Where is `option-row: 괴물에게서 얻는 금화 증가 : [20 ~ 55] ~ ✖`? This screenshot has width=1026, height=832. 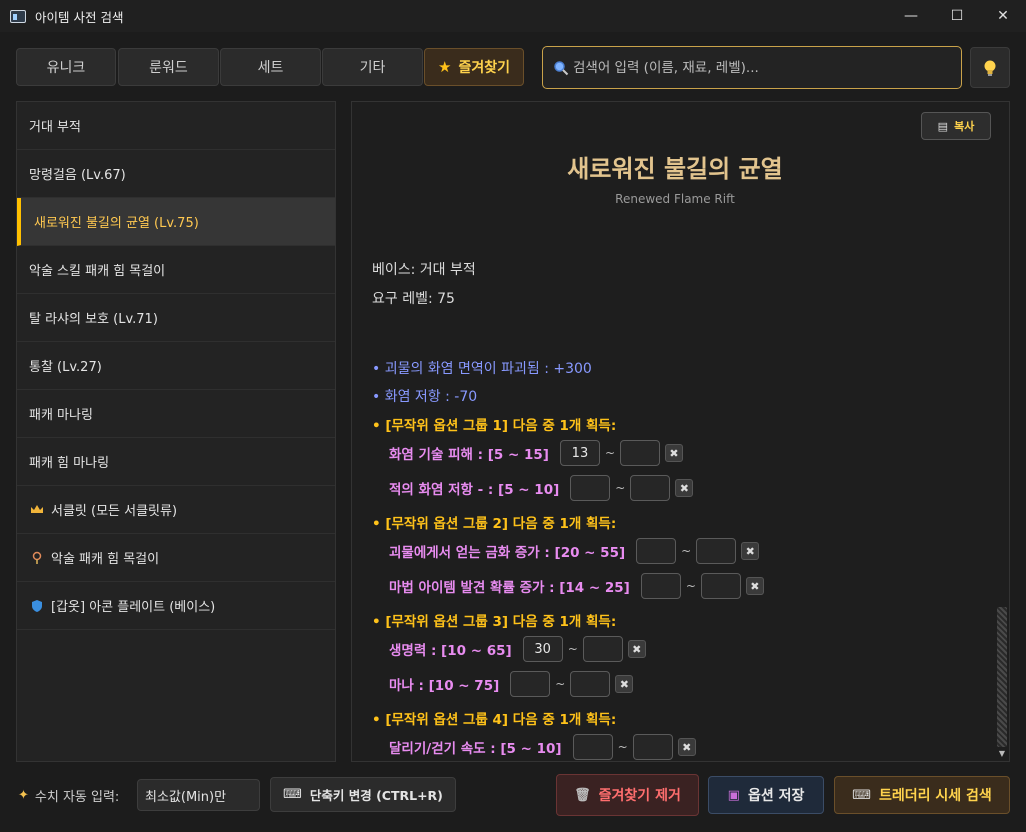 option-row: 괴물에게서 얻는 금화 증가 : [20 ~ 55] ~ ✖ is located at coordinates (574, 551).